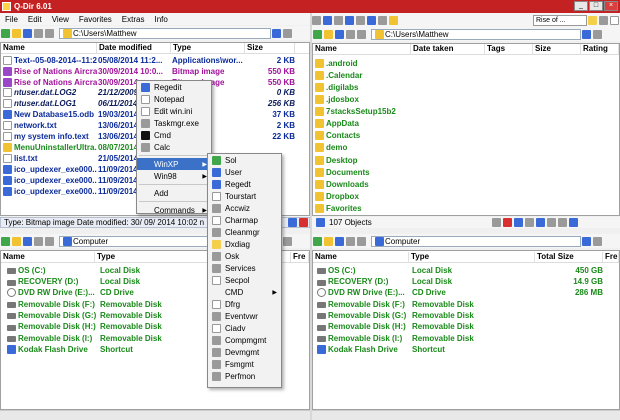  Describe the element at coordinates (174, 111) in the screenshot. I see `menu-item-edit-win-ini: Edit win.ini` at that location.